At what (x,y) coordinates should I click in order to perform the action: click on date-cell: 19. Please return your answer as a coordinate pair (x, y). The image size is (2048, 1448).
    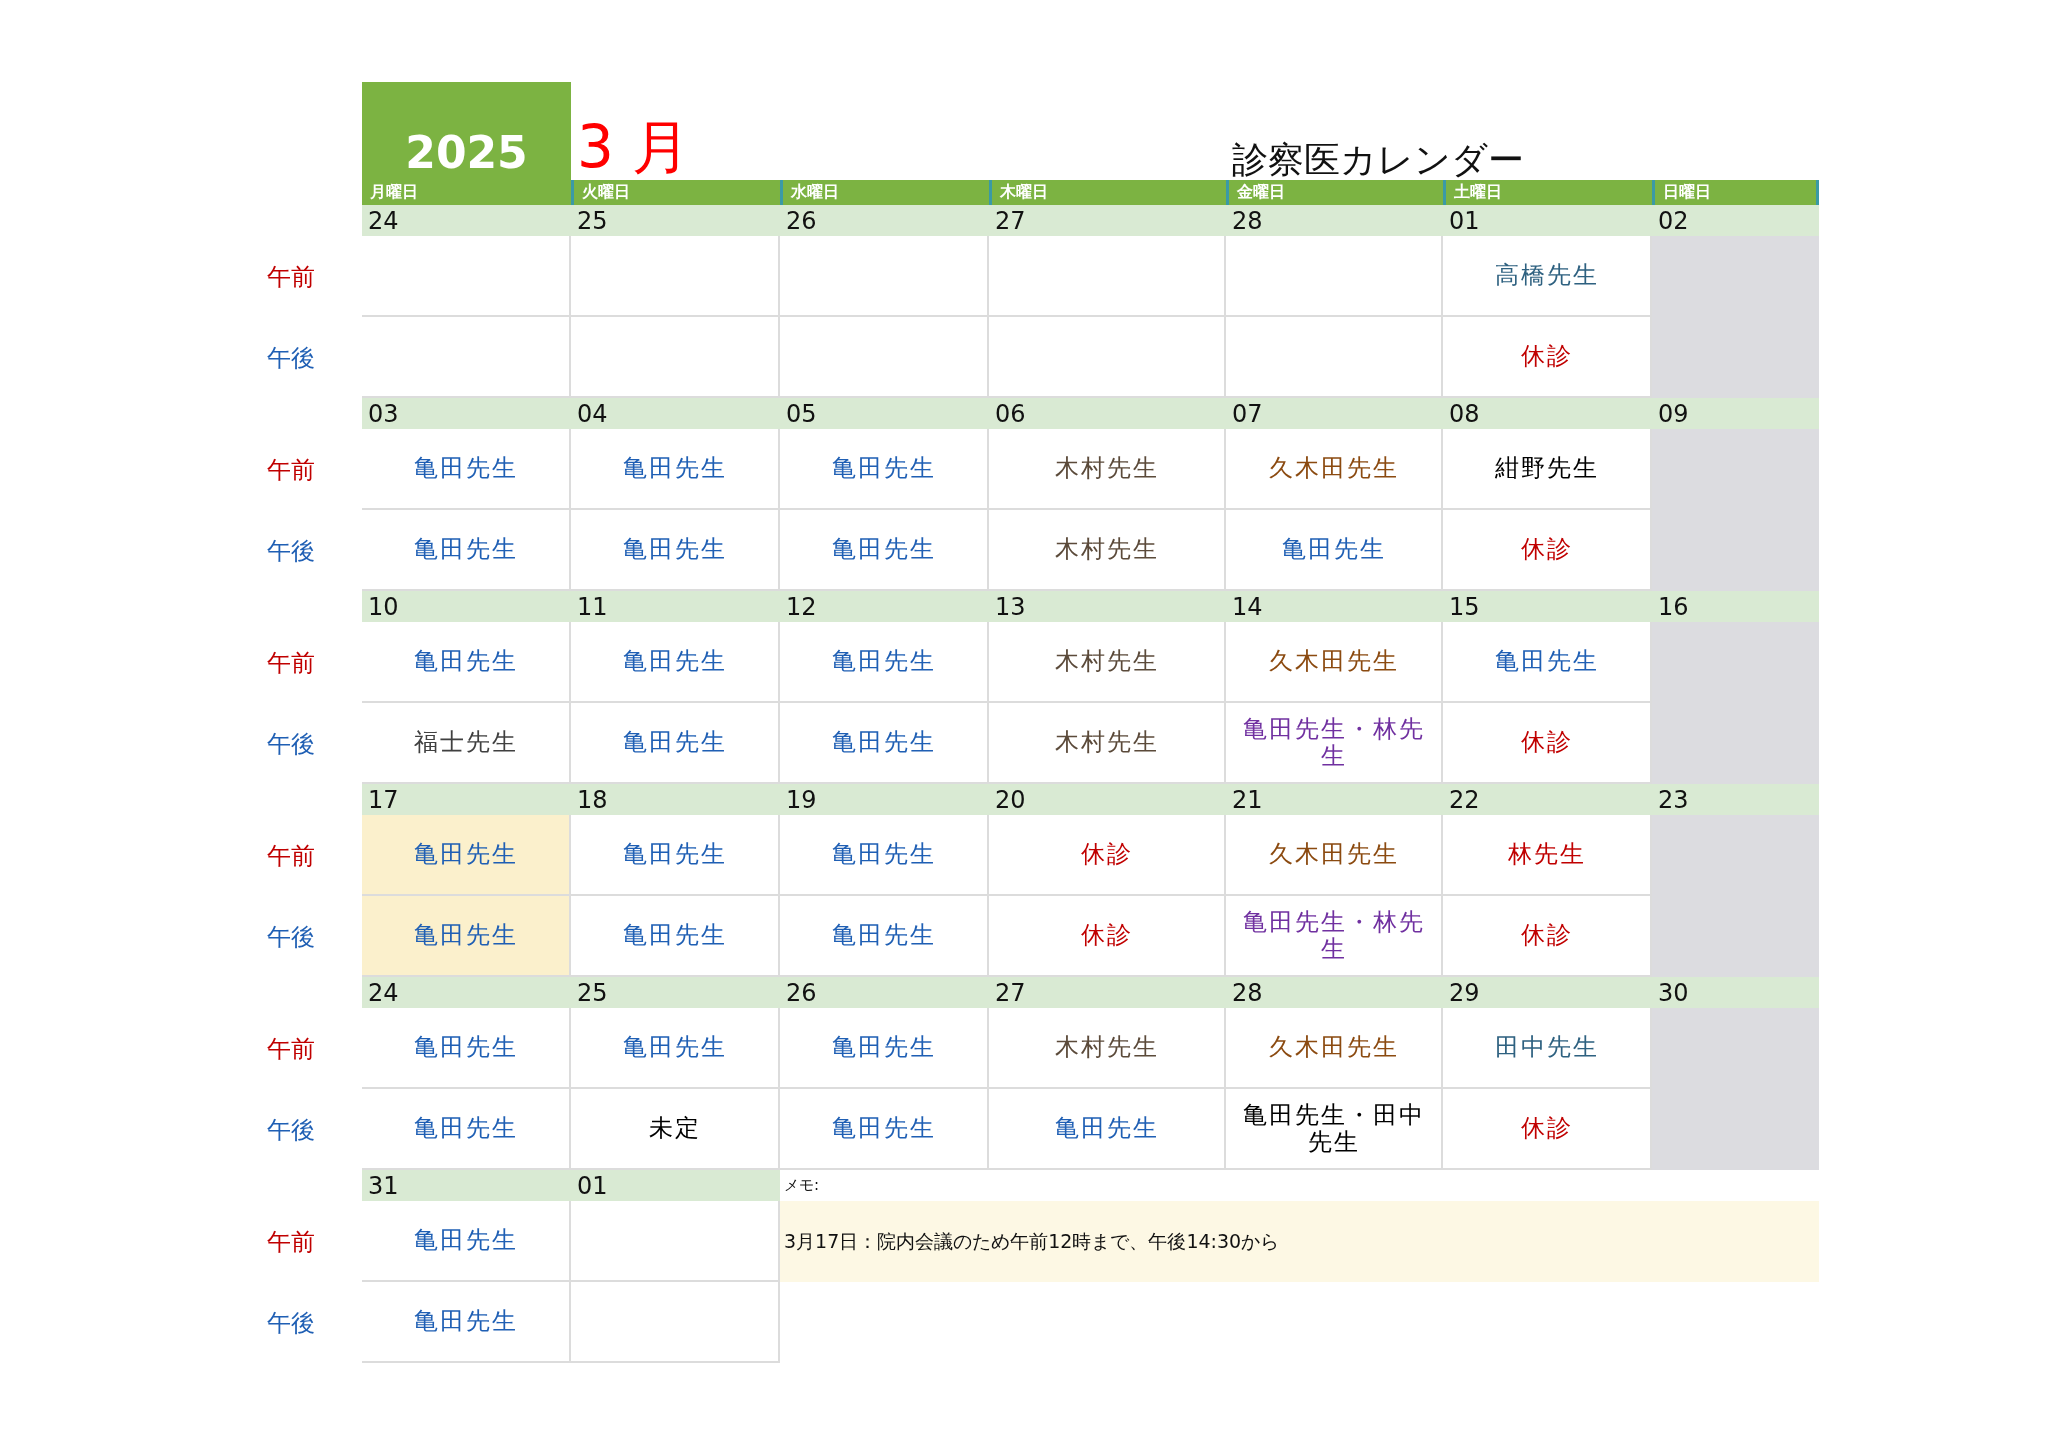
    Looking at the image, I should click on (884, 799).